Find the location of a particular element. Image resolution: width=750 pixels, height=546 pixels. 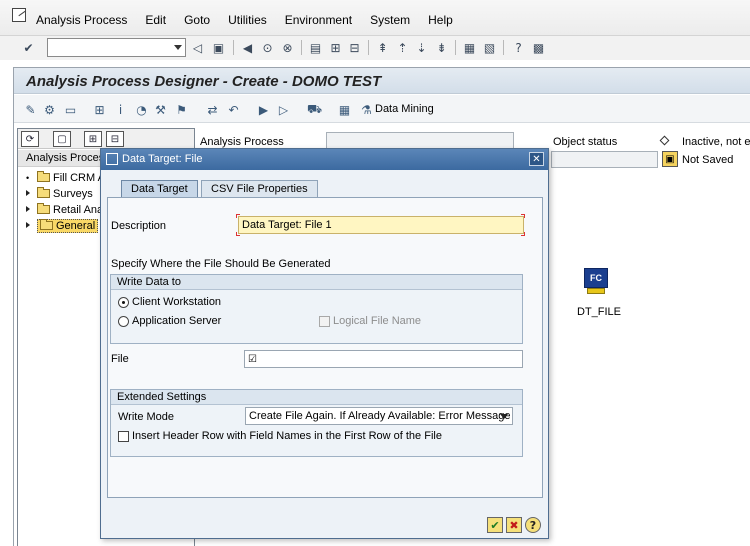

back-icon: ◀ is located at coordinates (247, 47).